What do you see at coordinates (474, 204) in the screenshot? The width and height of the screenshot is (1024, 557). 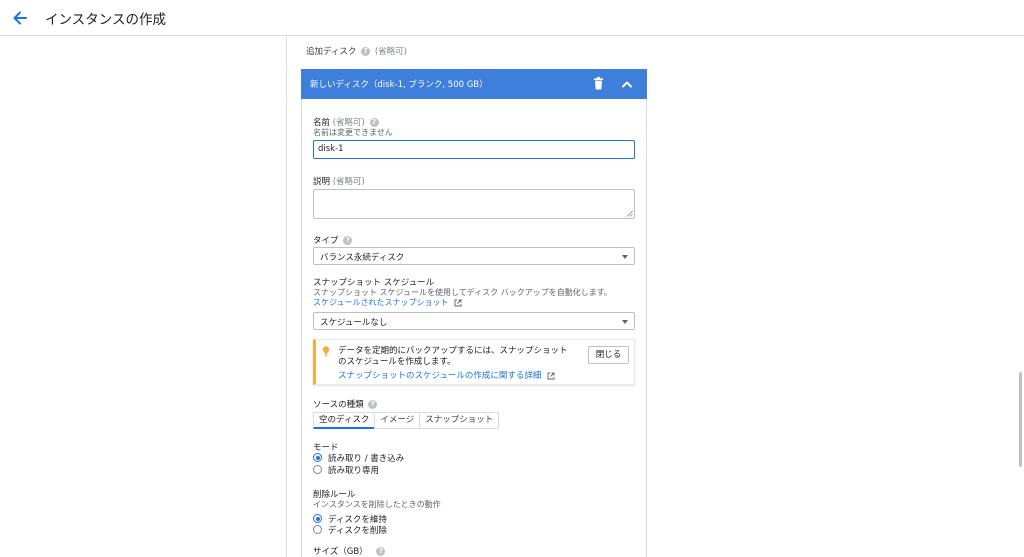 I see `description-textarea` at bounding box center [474, 204].